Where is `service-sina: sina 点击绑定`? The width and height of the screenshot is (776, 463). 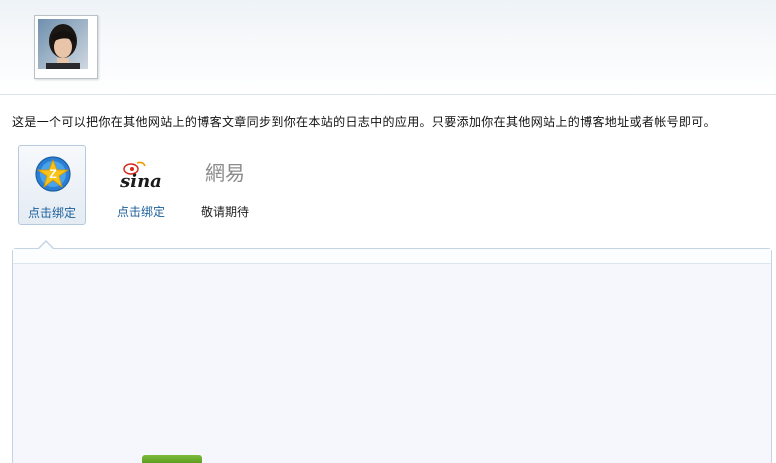
service-sina: sina 点击绑定 is located at coordinates (141, 185).